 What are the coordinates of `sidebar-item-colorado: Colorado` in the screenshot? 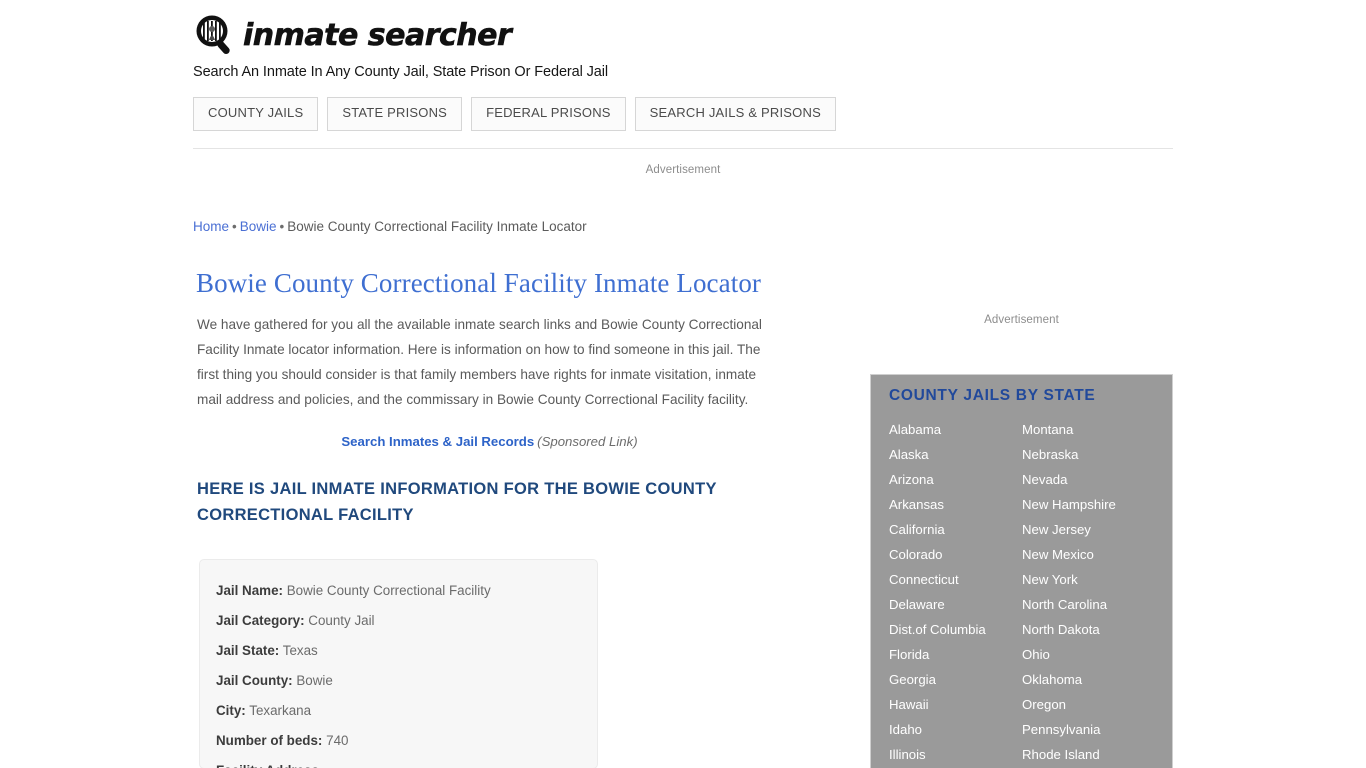 It's located at (955, 554).